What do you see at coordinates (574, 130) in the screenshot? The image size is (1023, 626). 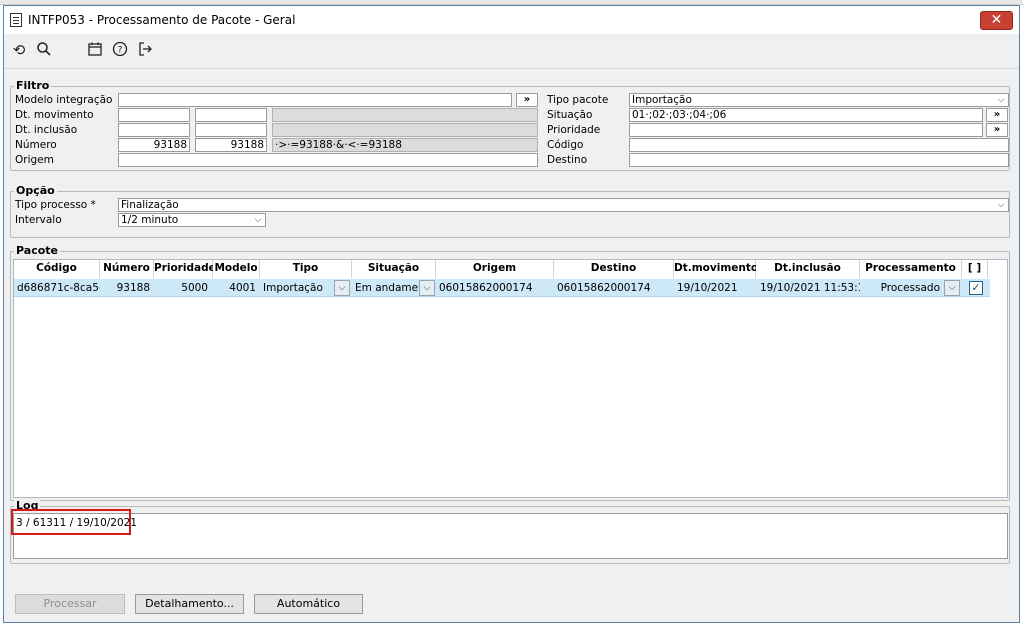 I see `prioridade-label: Prioridade` at bounding box center [574, 130].